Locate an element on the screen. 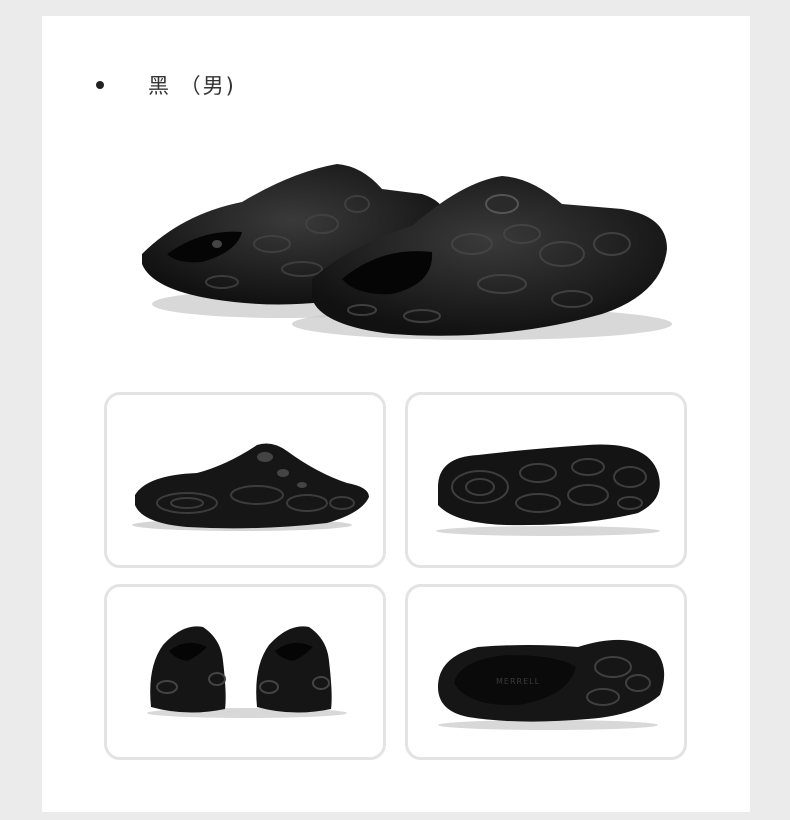  slide-pair-icon is located at coordinates (407, 252).